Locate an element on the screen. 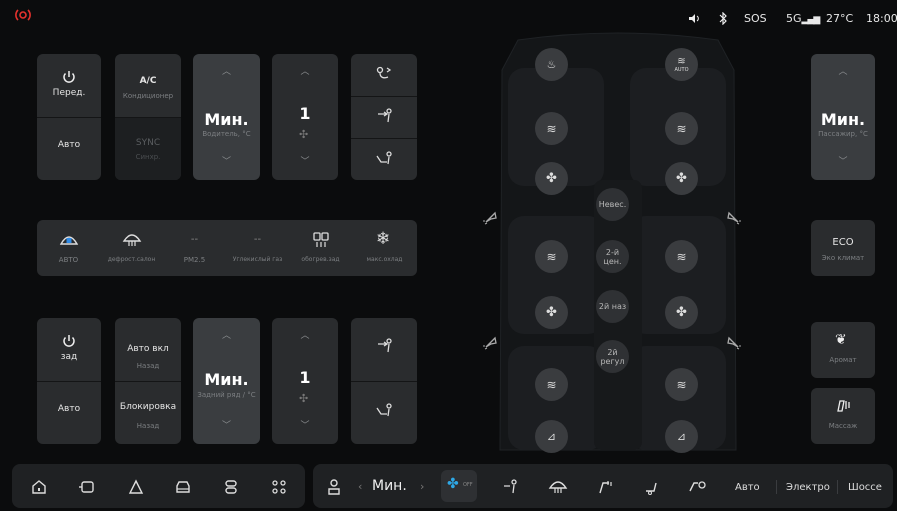 The height and width of the screenshot is (511, 897). rear-temp-sub: Задний ряд / °C is located at coordinates (226, 395).